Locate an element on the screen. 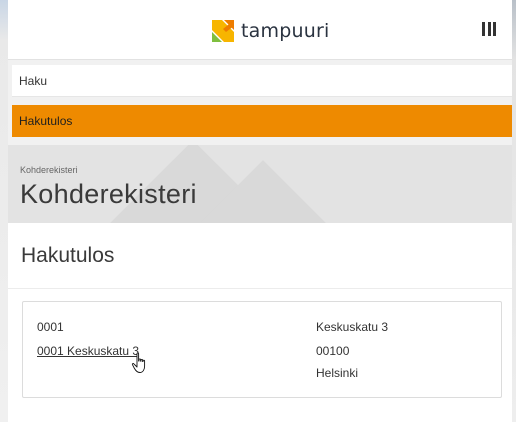 This screenshot has height=422, width=516. hand-pointer-icon is located at coordinates (138, 362).